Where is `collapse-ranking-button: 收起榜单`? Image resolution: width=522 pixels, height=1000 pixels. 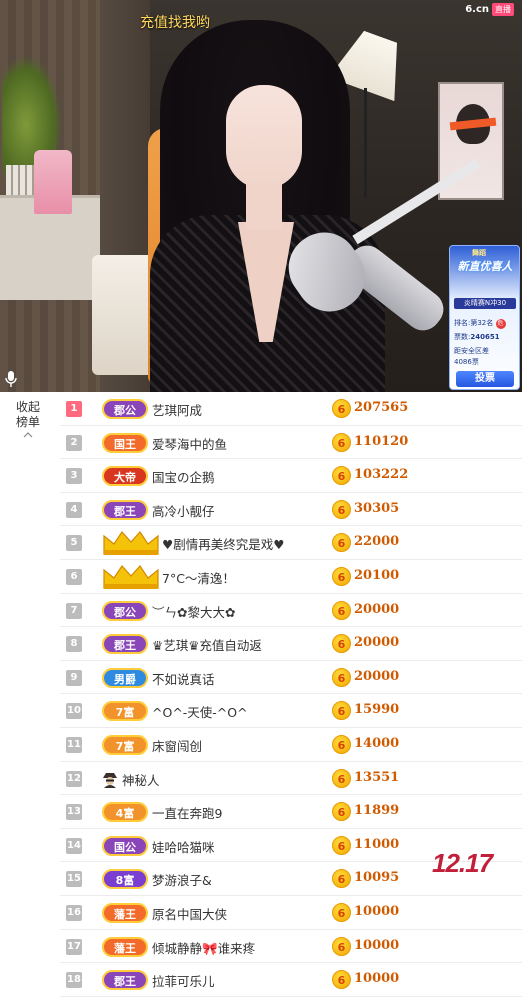 collapse-ranking-button: 收起榜单 is located at coordinates (28, 419).